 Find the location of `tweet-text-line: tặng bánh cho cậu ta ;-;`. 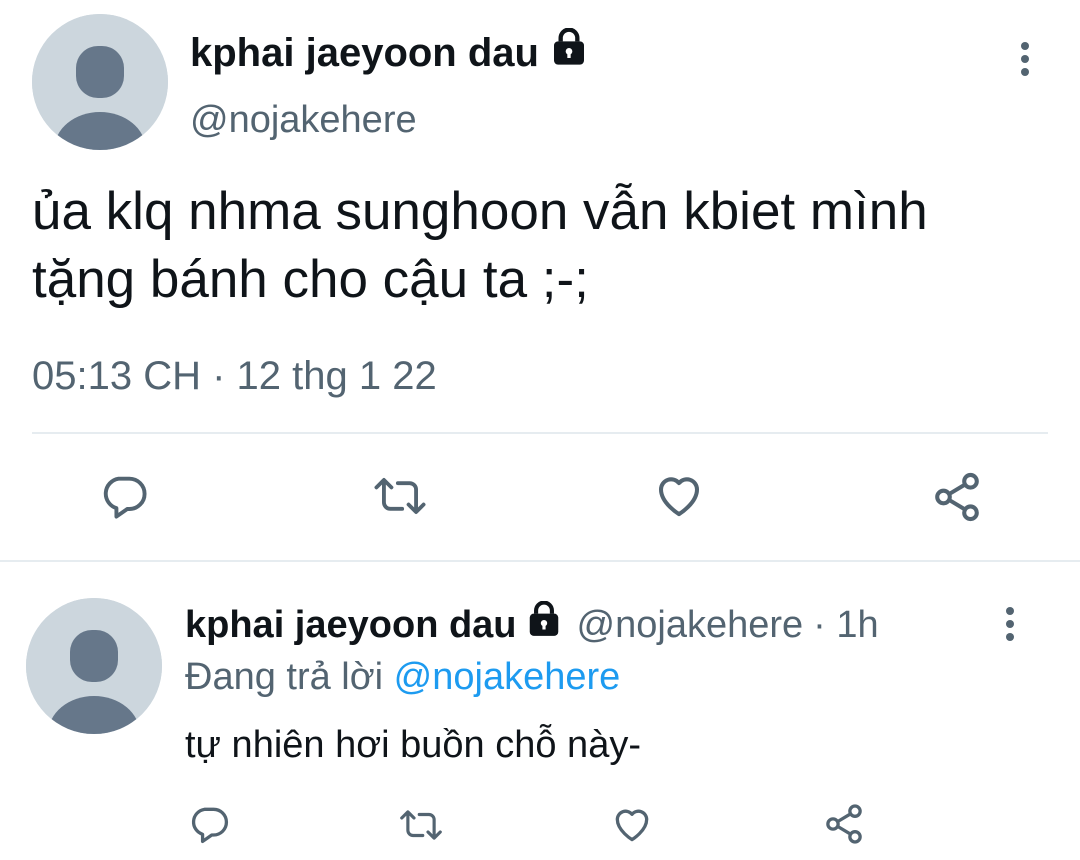

tweet-text-line: tặng bánh cho cậu ta ;-; is located at coordinates (310, 279).